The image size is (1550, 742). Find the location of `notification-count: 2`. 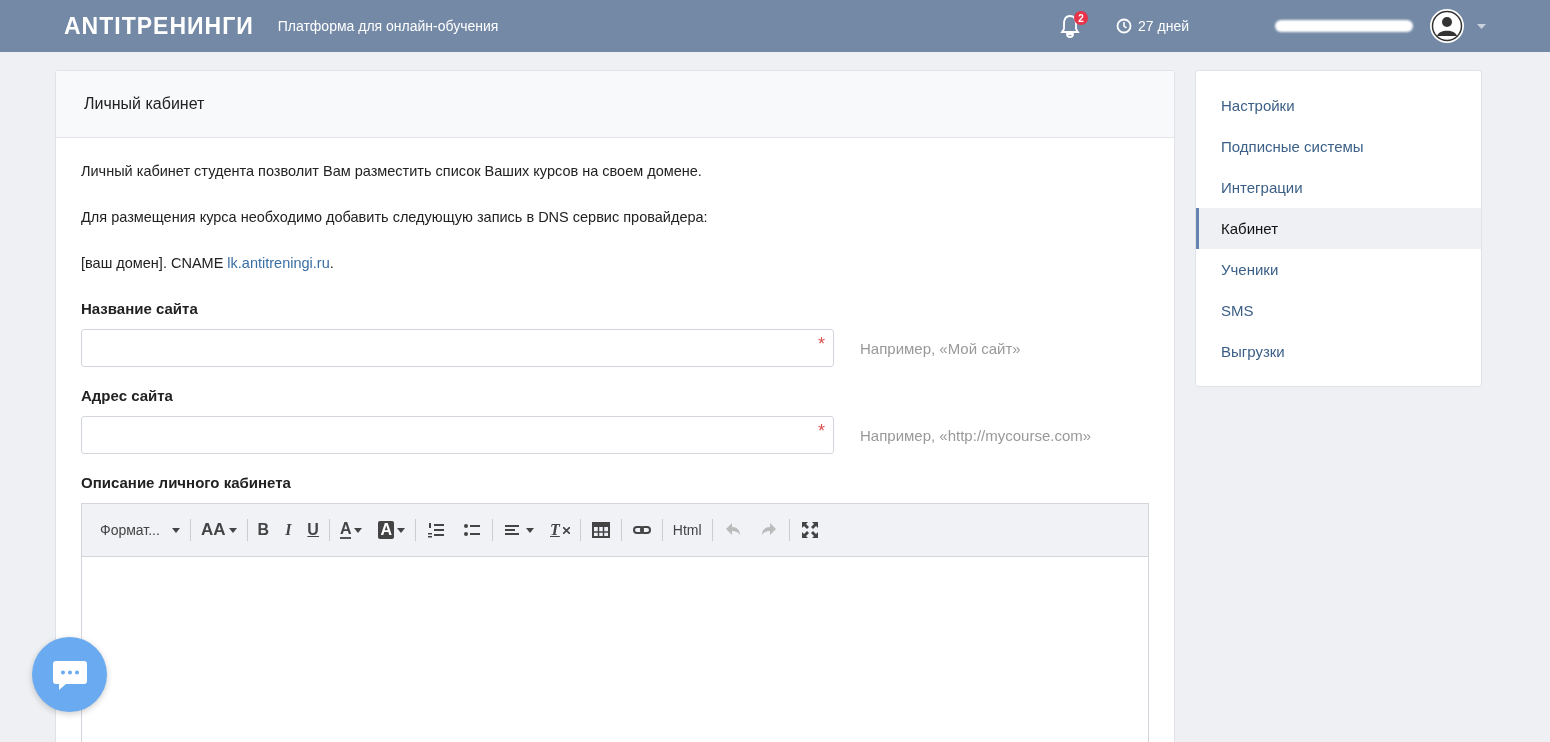

notification-count: 2 is located at coordinates (1081, 18).